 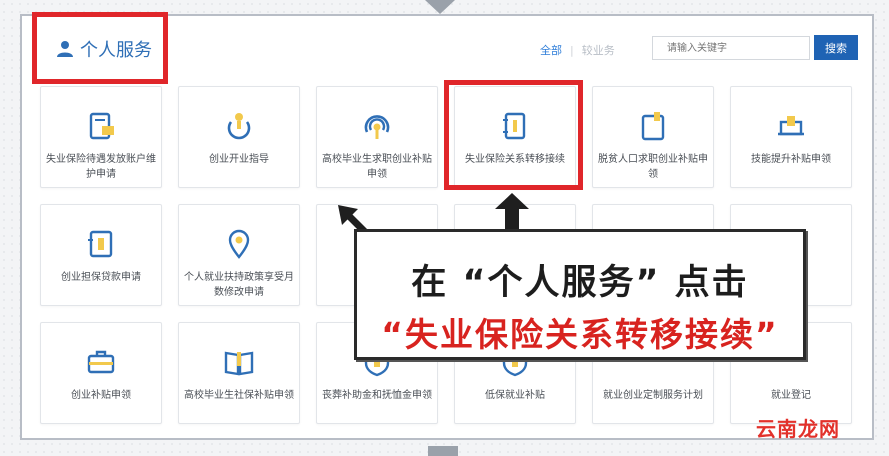 What do you see at coordinates (791, 159) in the screenshot?
I see `service-label: 技能提升补贴申领` at bounding box center [791, 159].